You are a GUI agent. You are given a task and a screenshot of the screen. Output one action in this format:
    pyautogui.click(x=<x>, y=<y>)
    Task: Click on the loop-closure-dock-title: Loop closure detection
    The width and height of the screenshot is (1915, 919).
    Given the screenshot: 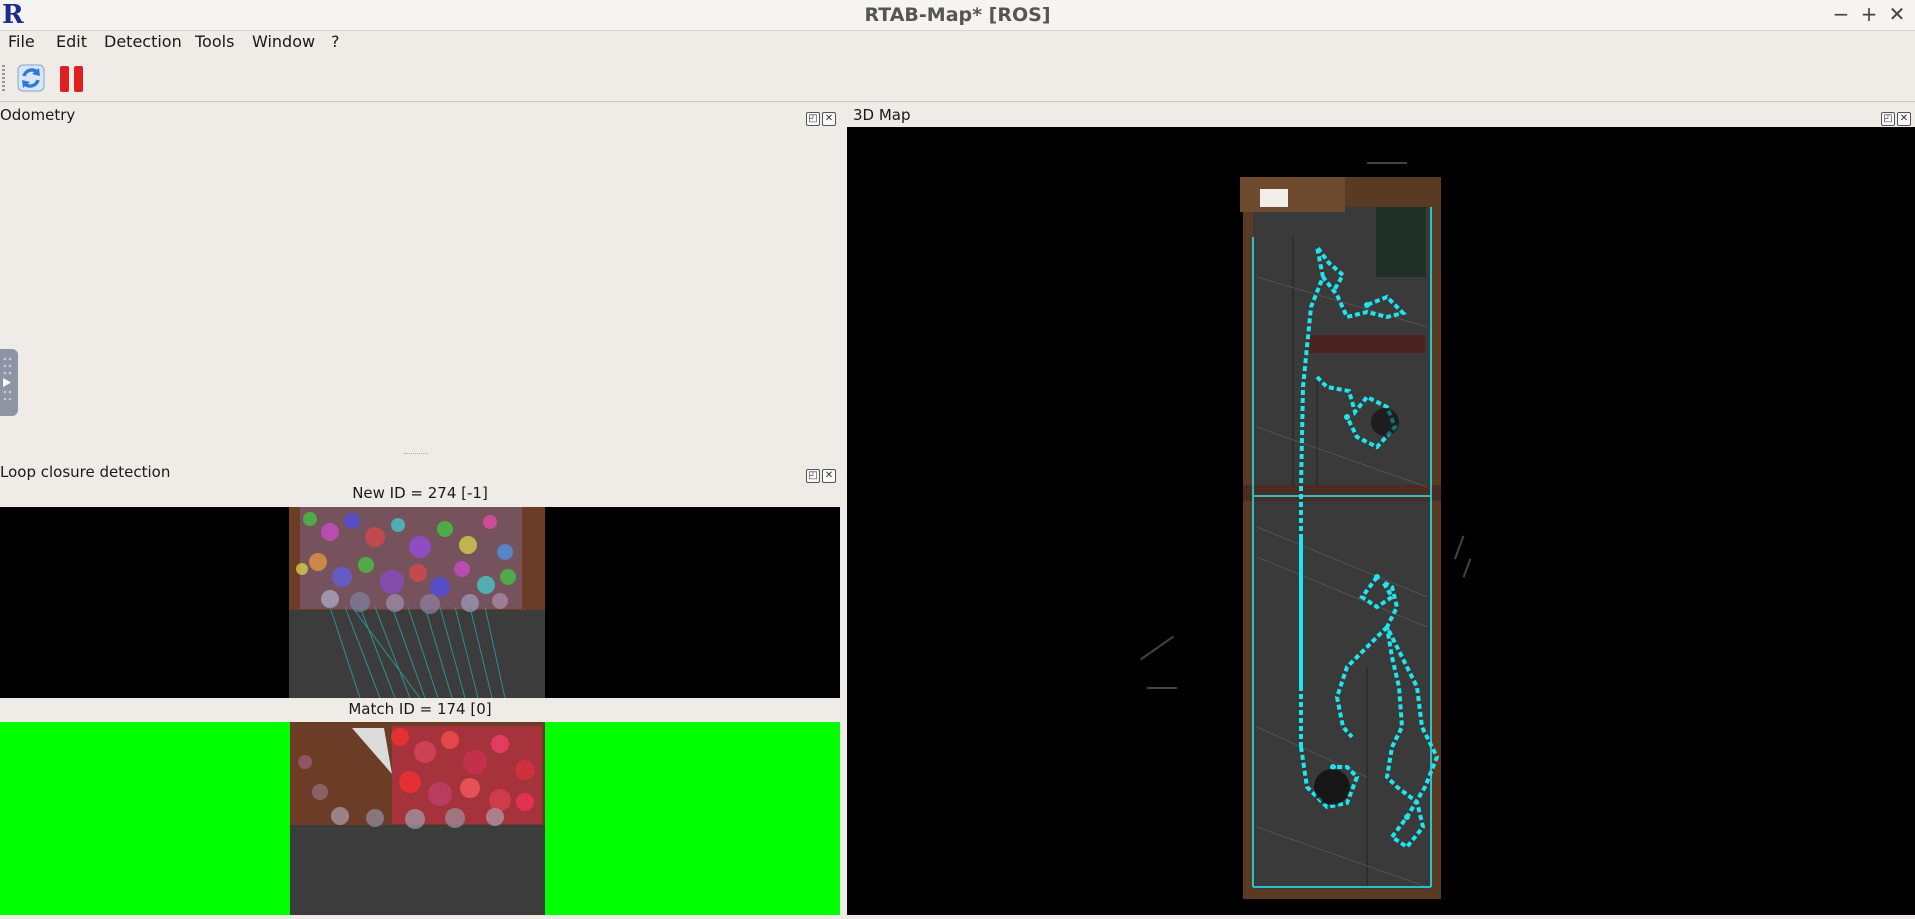 What is the action you would take?
    pyautogui.click(x=85, y=472)
    